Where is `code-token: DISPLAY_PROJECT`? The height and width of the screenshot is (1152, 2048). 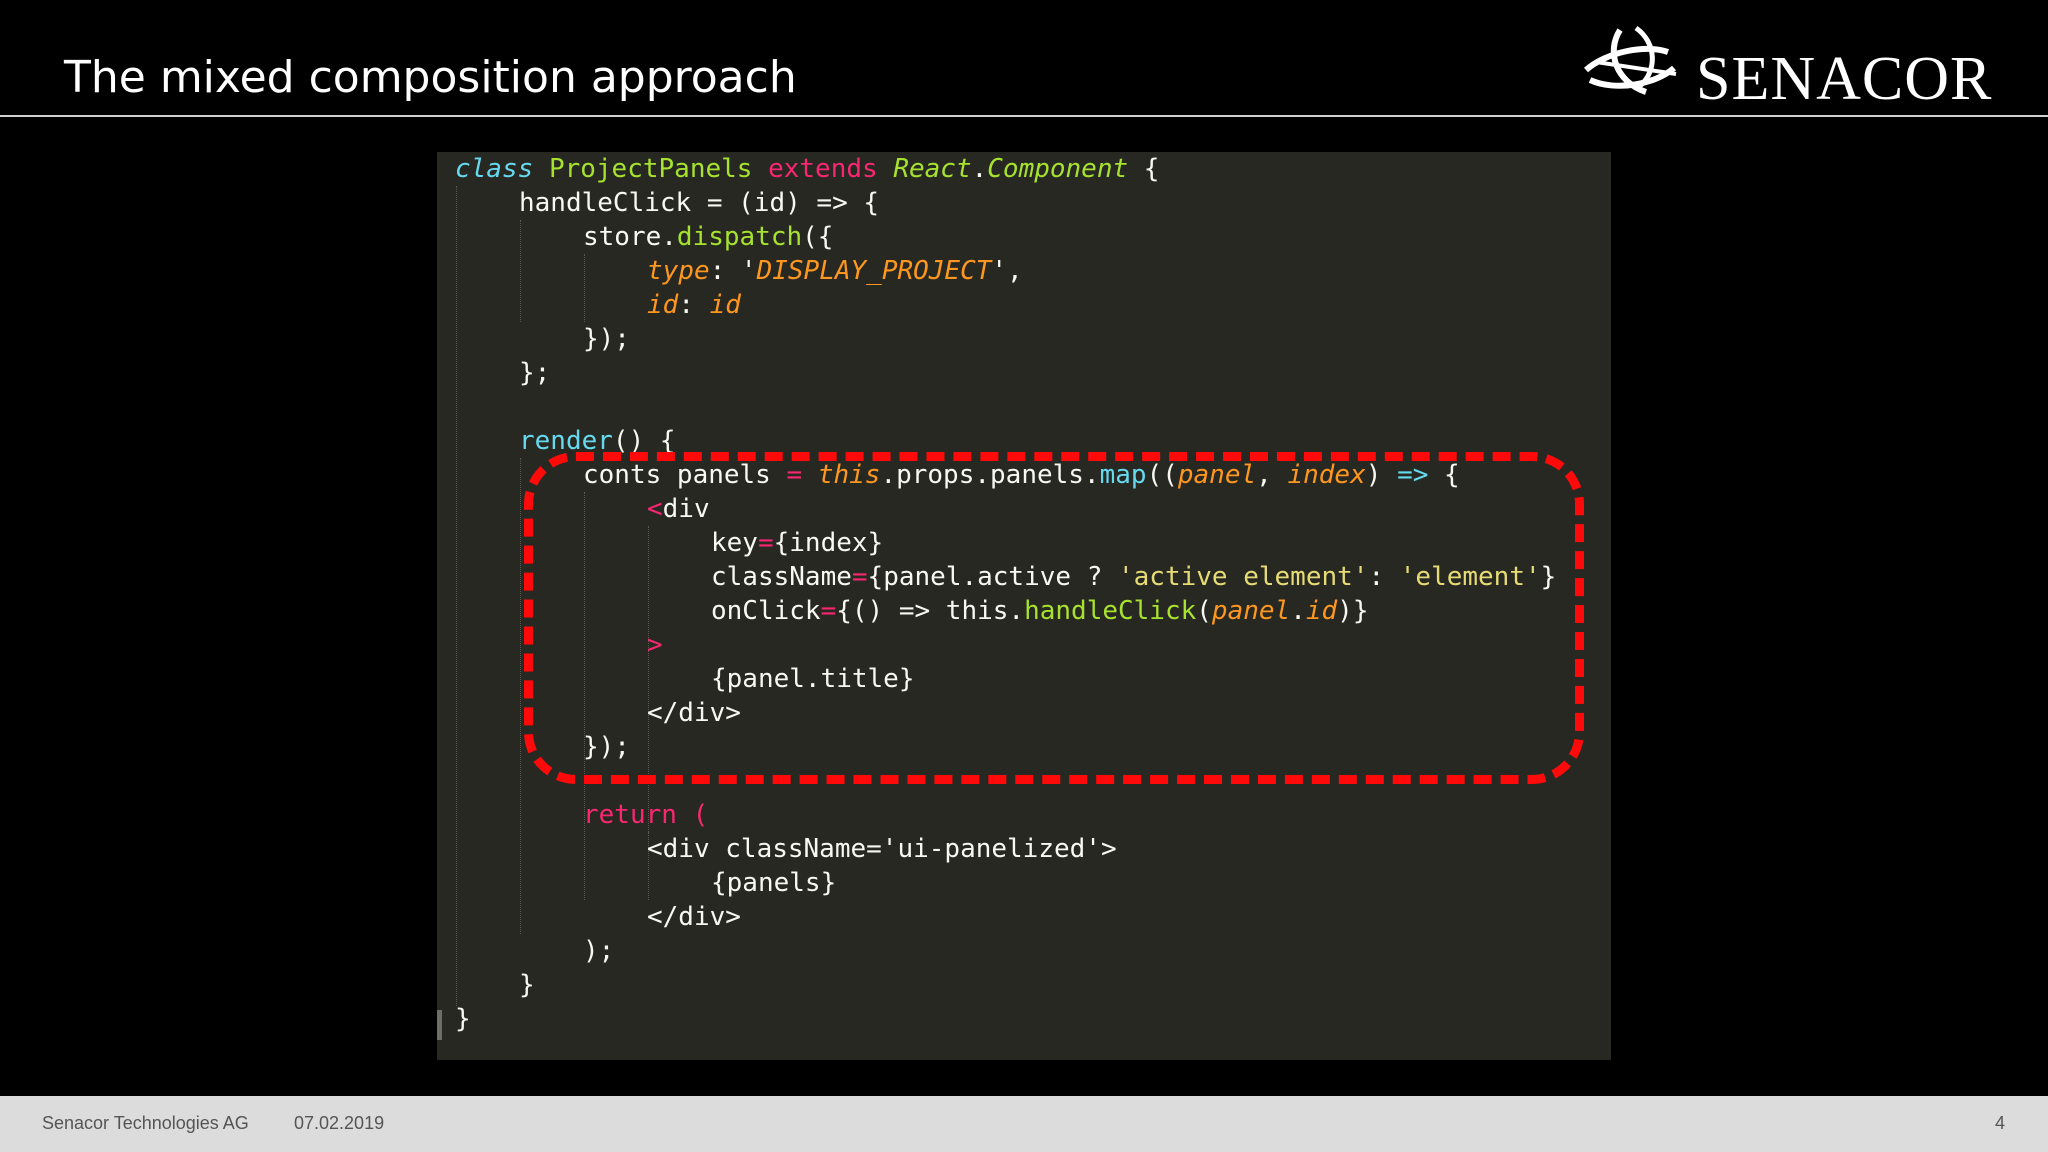 code-token: DISPLAY_PROJECT is located at coordinates (874, 271).